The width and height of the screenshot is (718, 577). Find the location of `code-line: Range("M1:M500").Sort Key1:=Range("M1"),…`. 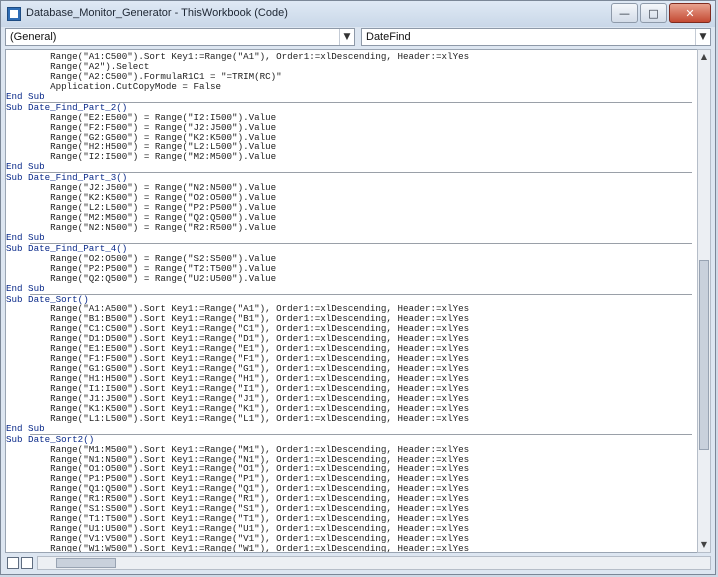

code-line: Range("M1:M500").Sort Key1:=Range("M1"),… is located at coordinates (238, 449).